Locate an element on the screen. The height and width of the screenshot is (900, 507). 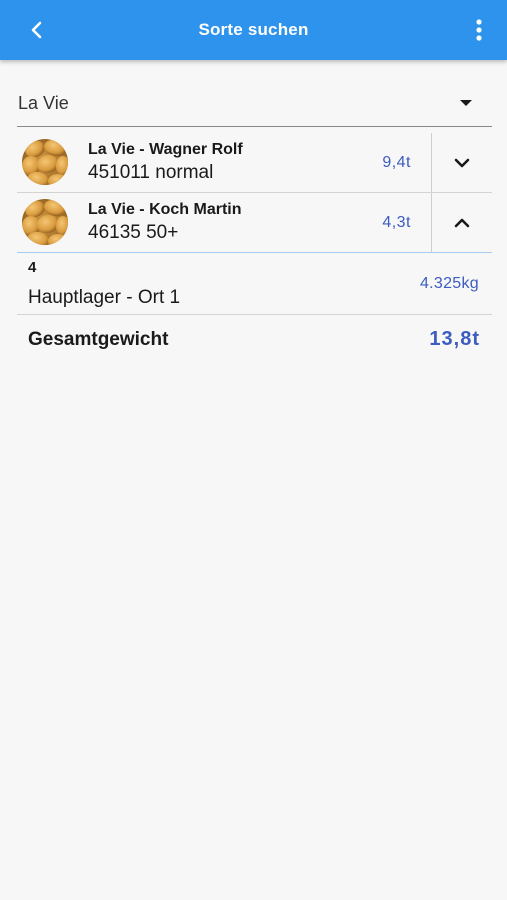
detail-weight: 4.325kg is located at coordinates (449, 283).